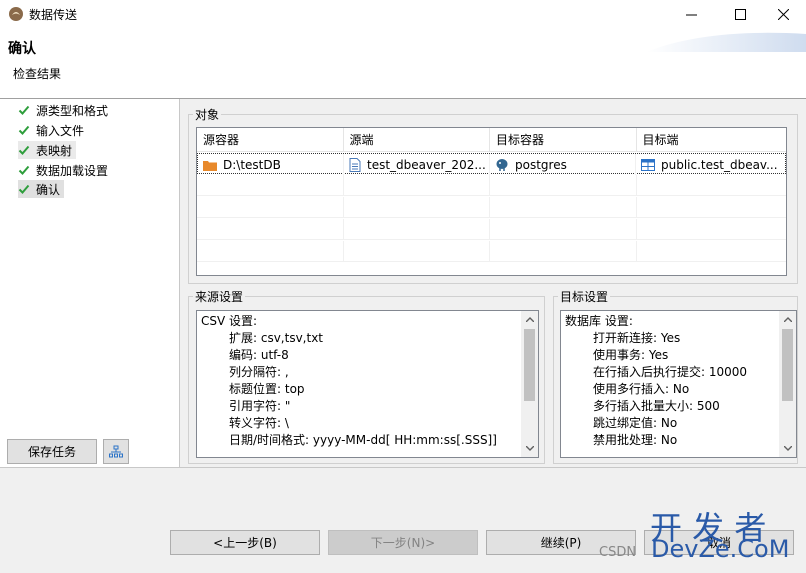 The image size is (806, 573). I want to click on task-config-button, so click(116, 451).